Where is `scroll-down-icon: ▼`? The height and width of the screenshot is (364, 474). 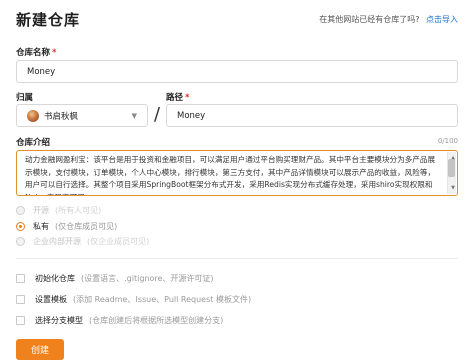 scroll-down-icon: ▼ is located at coordinates (453, 188).